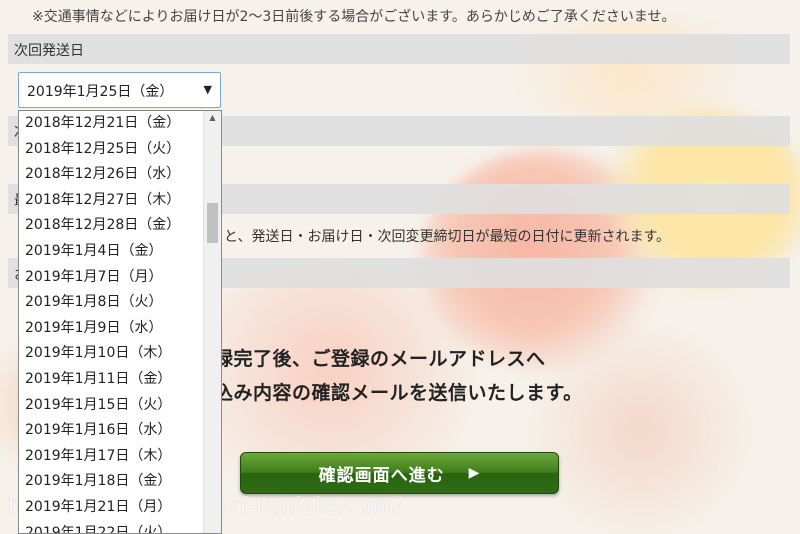  Describe the element at coordinates (207, 89) in the screenshot. I see `triangle-down-icon: ▼` at that location.